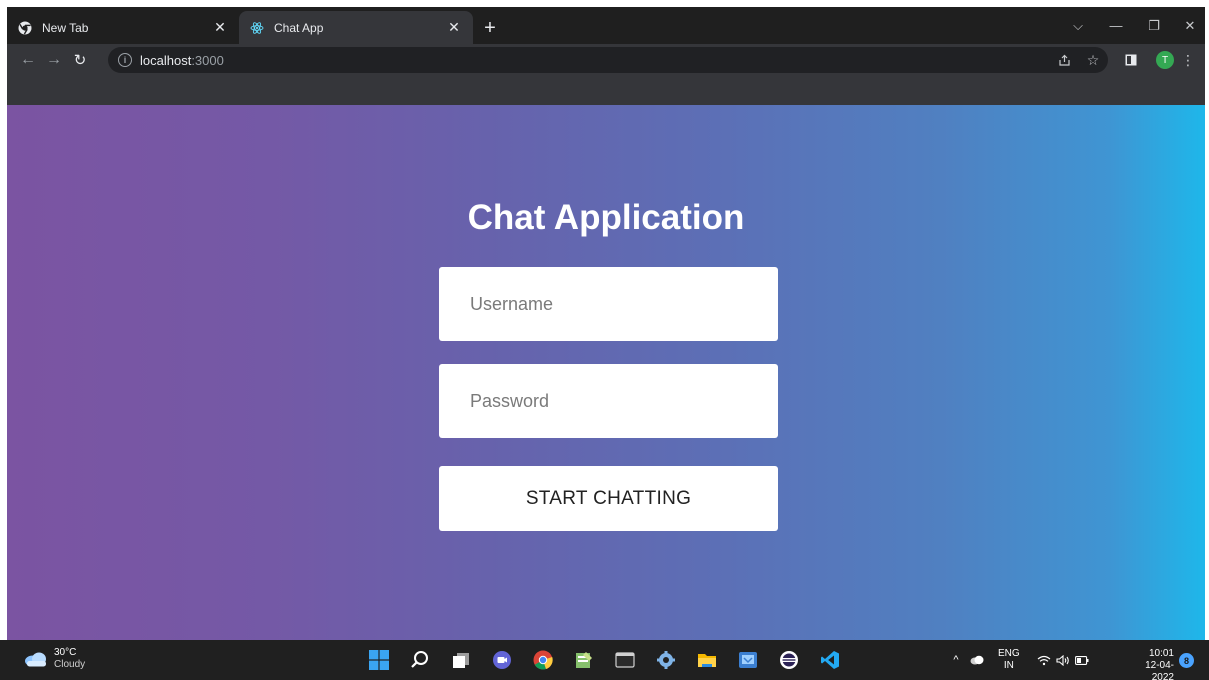  What do you see at coordinates (1165, 60) in the screenshot?
I see `profile-avatar: T` at bounding box center [1165, 60].